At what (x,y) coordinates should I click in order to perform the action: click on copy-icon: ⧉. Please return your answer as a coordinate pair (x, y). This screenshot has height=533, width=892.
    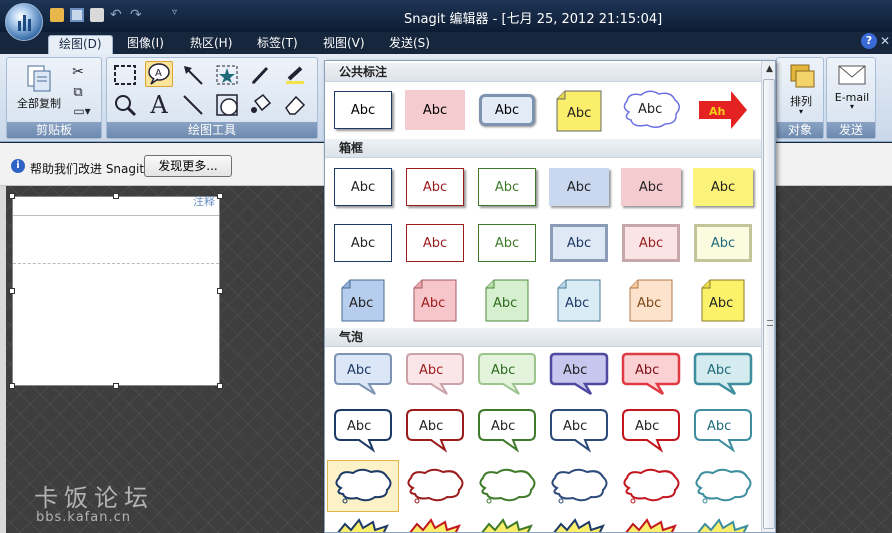
    Looking at the image, I should click on (78, 92).